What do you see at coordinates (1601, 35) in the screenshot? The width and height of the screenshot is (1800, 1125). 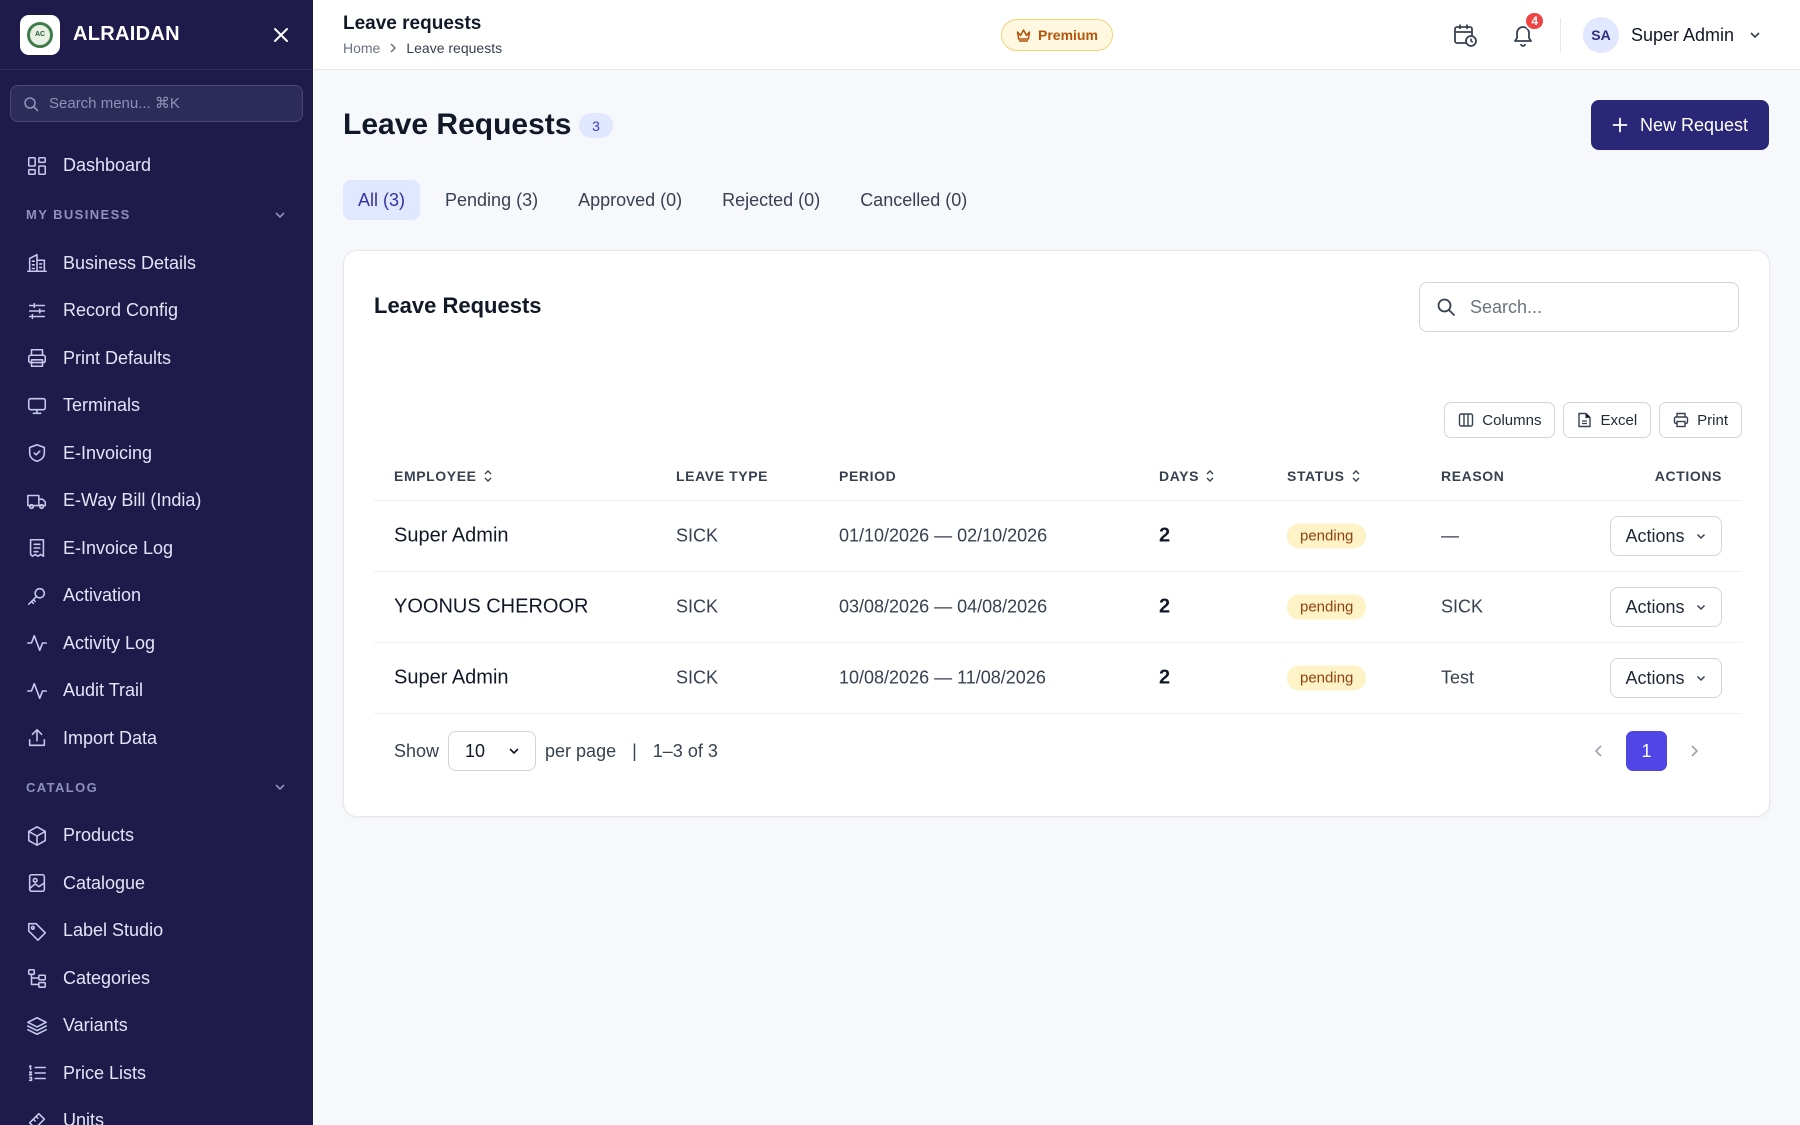 I see `avatar: SA` at bounding box center [1601, 35].